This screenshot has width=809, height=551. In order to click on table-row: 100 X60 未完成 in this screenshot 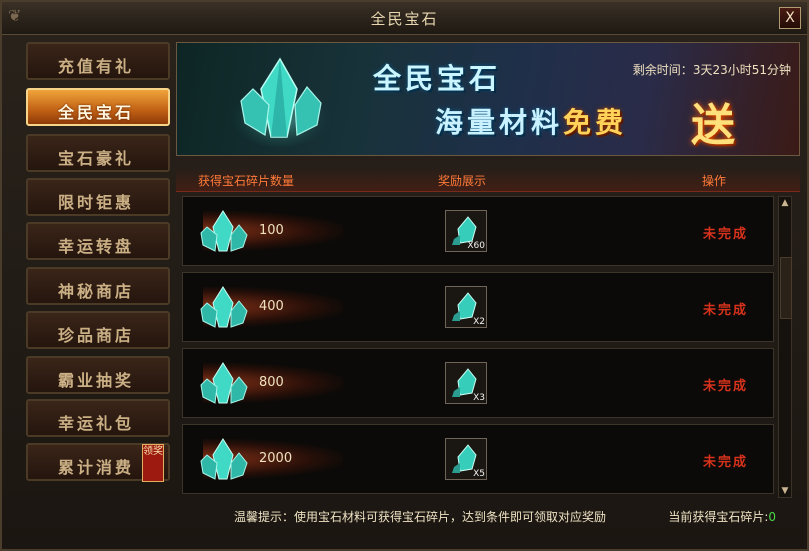, I will do `click(478, 231)`.